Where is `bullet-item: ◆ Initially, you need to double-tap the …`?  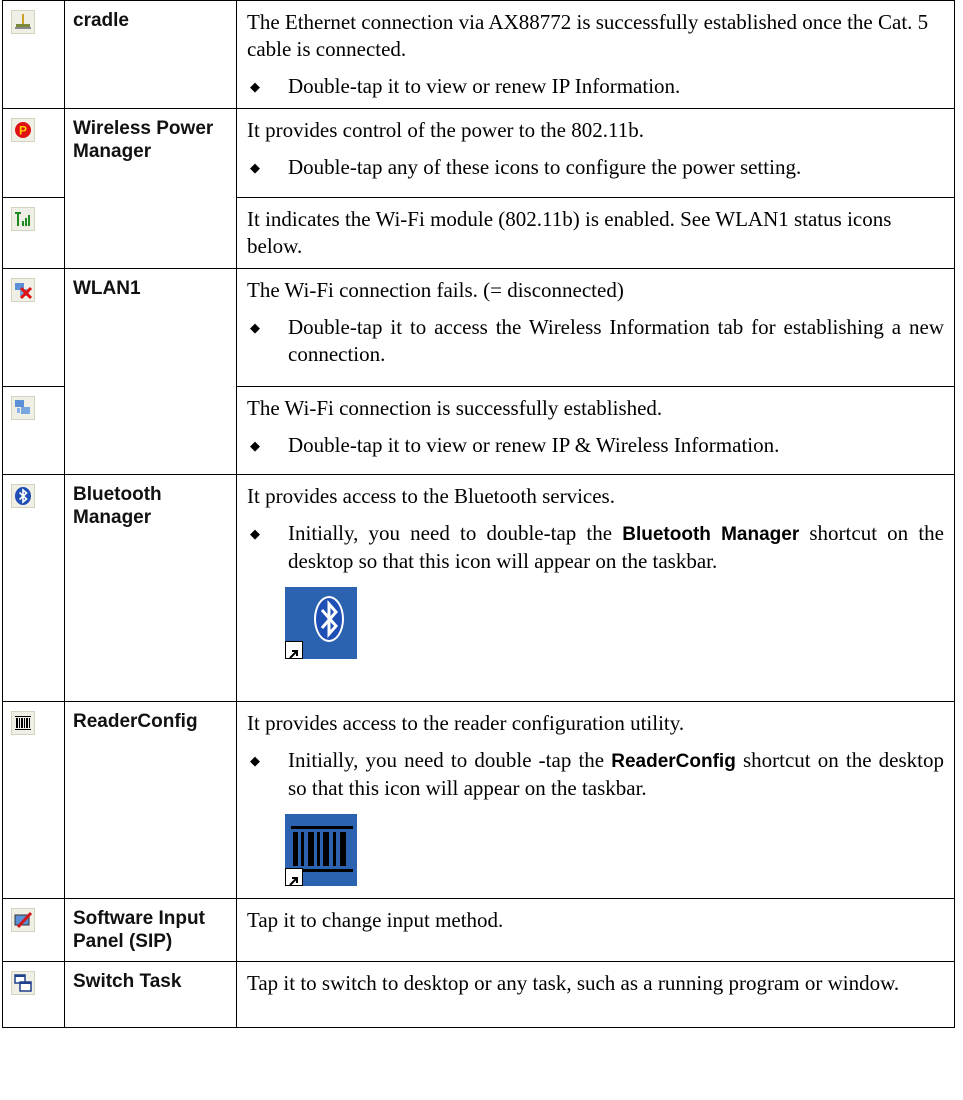 bullet-item: ◆ Initially, you need to double-tap the … is located at coordinates (595, 547).